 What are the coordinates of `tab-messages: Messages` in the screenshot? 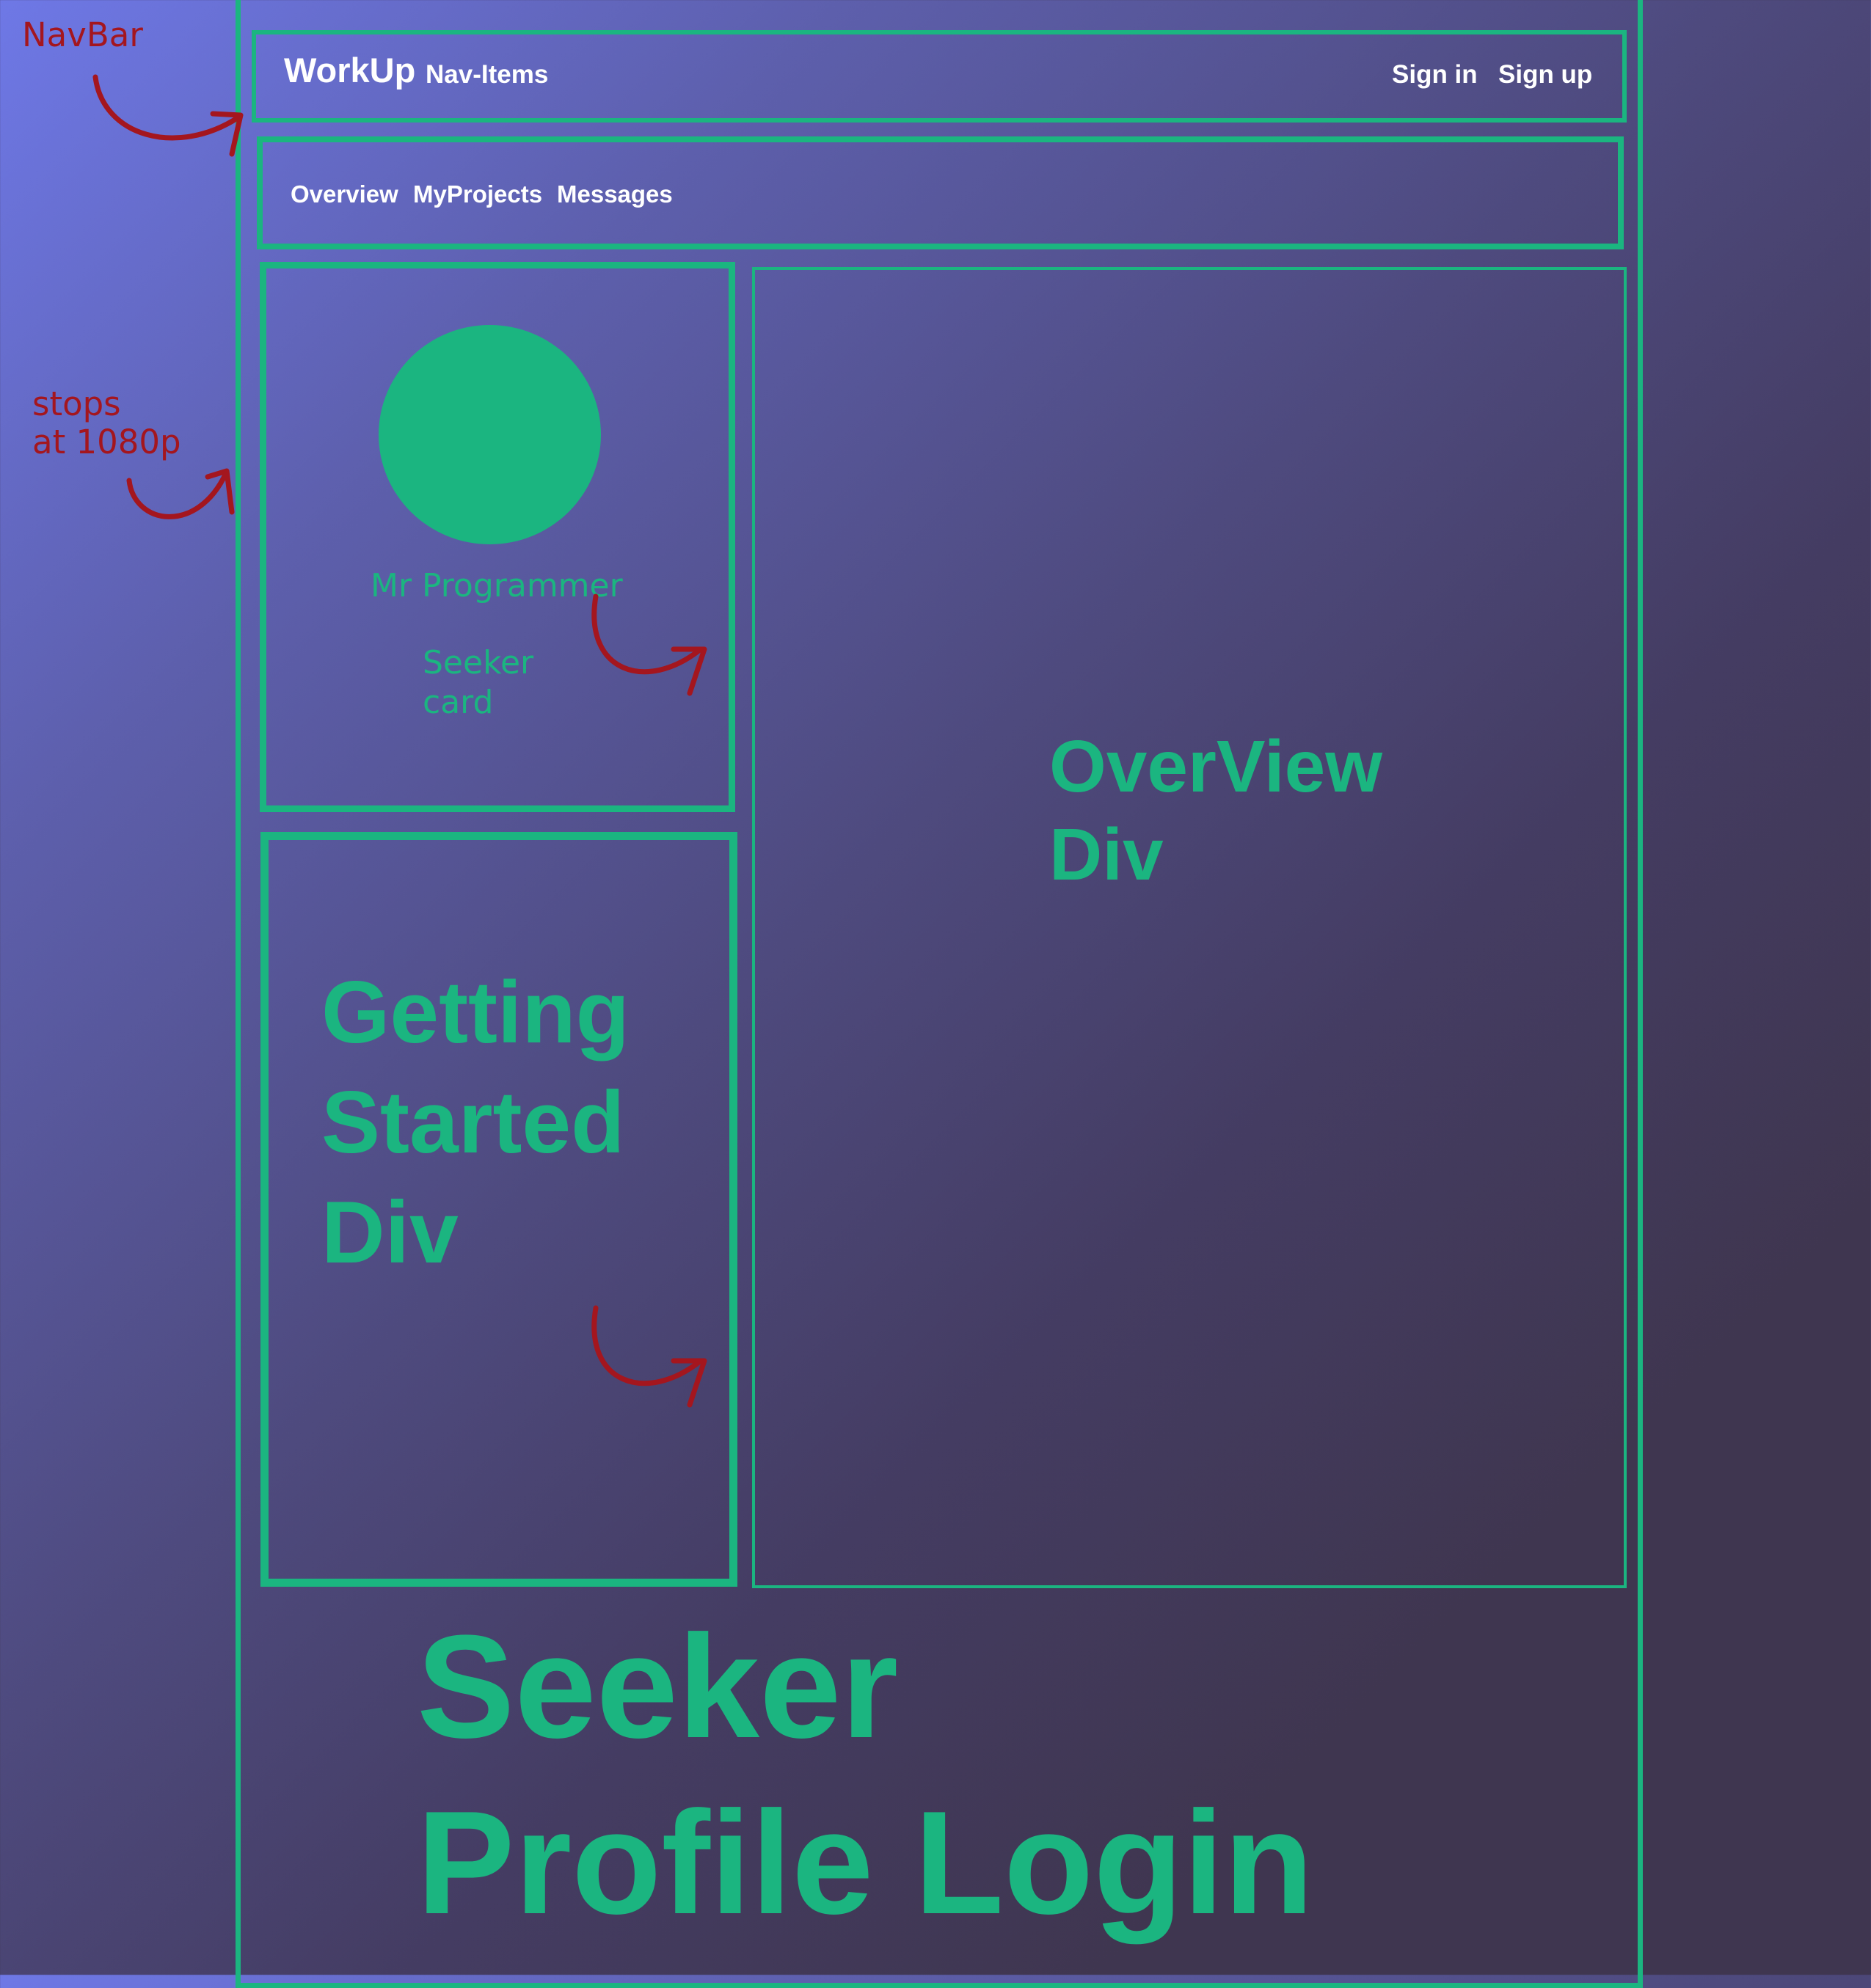 It's located at (615, 194).